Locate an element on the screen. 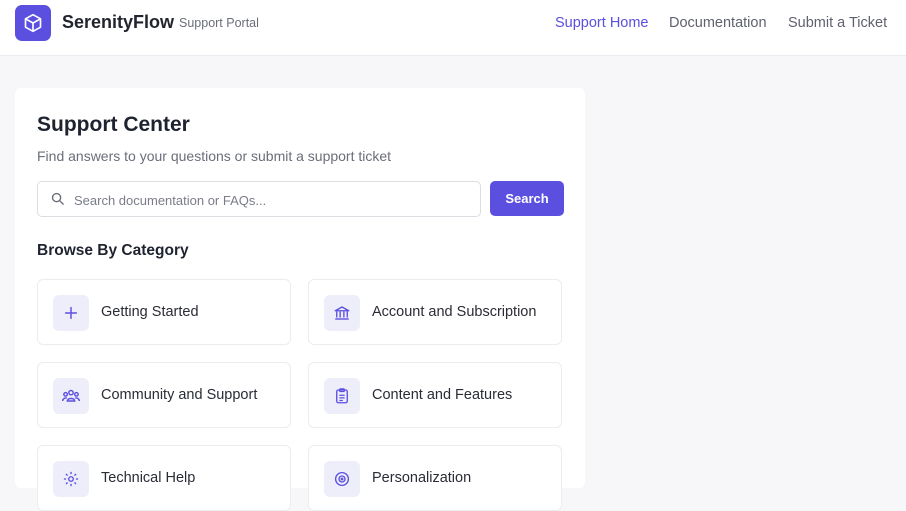 The height and width of the screenshot is (511, 906). search-input is located at coordinates (274, 200).